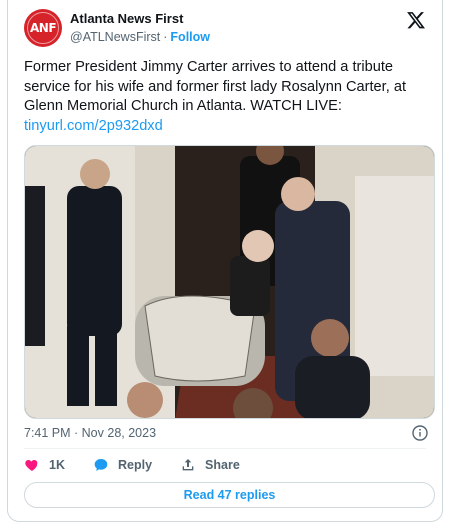 Image resolution: width=450 pixels, height=524 pixels. What do you see at coordinates (229, 495) in the screenshot?
I see `read-replies-button: Read 47 replies` at bounding box center [229, 495].